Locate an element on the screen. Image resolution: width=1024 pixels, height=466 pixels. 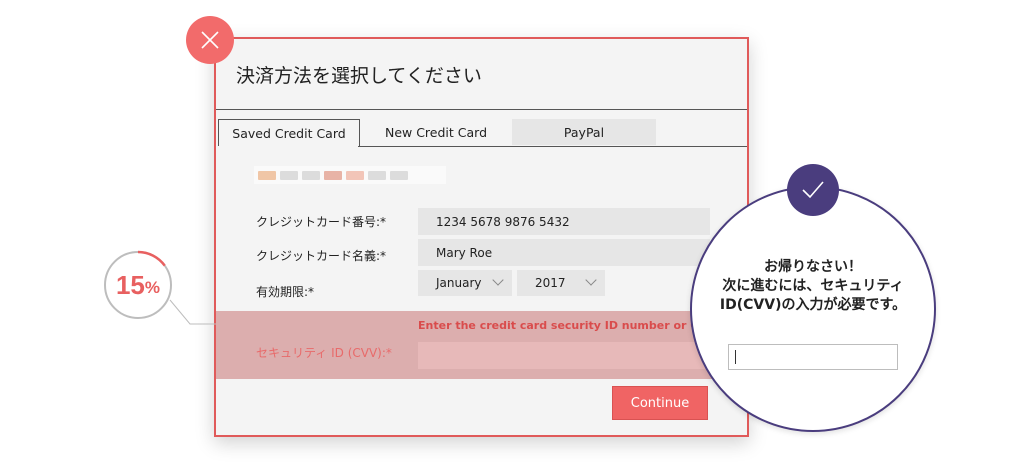
header-divider is located at coordinates (481, 109).